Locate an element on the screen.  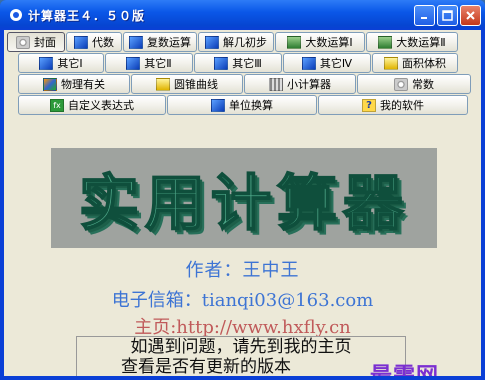
note-line-1: 如遇到问题，请先到我的主页 is located at coordinates (241, 347).